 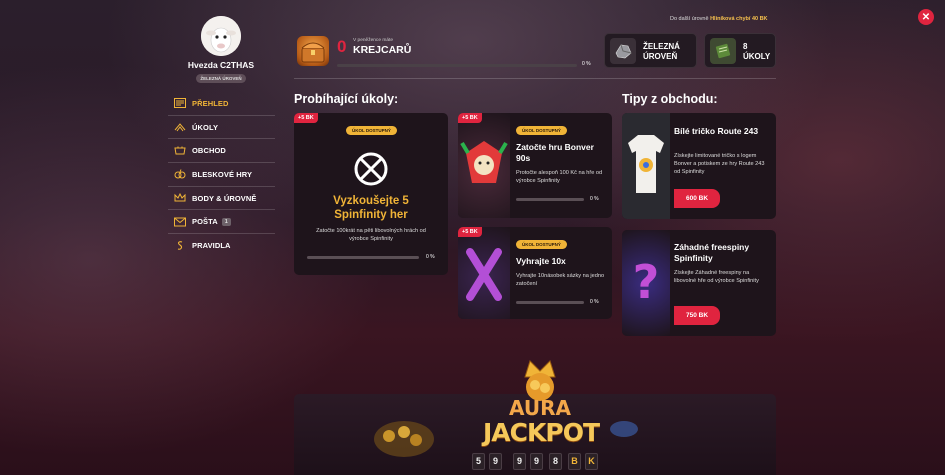 I want to click on username: Hvezda C2THAS, so click(x=221, y=65).